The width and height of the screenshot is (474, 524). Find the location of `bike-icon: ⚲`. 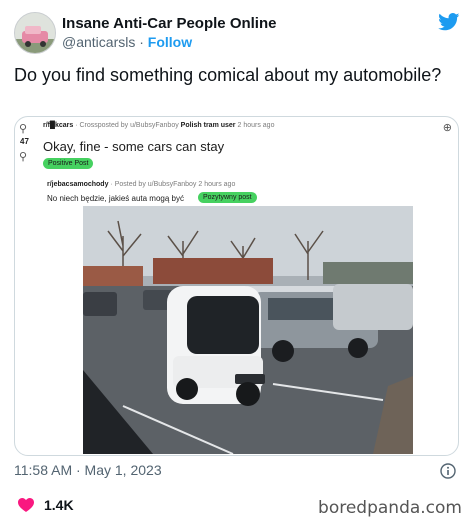

bike-icon: ⚲ is located at coordinates (23, 129).